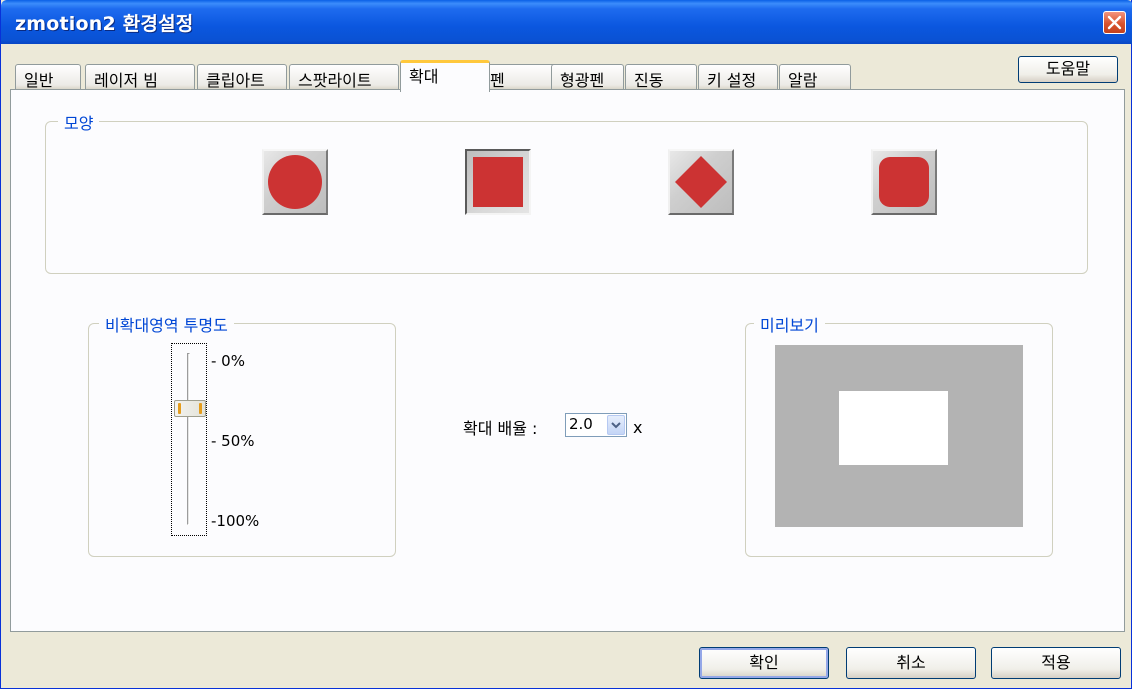 This screenshot has height=689, width=1132. I want to click on zoom-factor-value: 2.0, so click(581, 424).